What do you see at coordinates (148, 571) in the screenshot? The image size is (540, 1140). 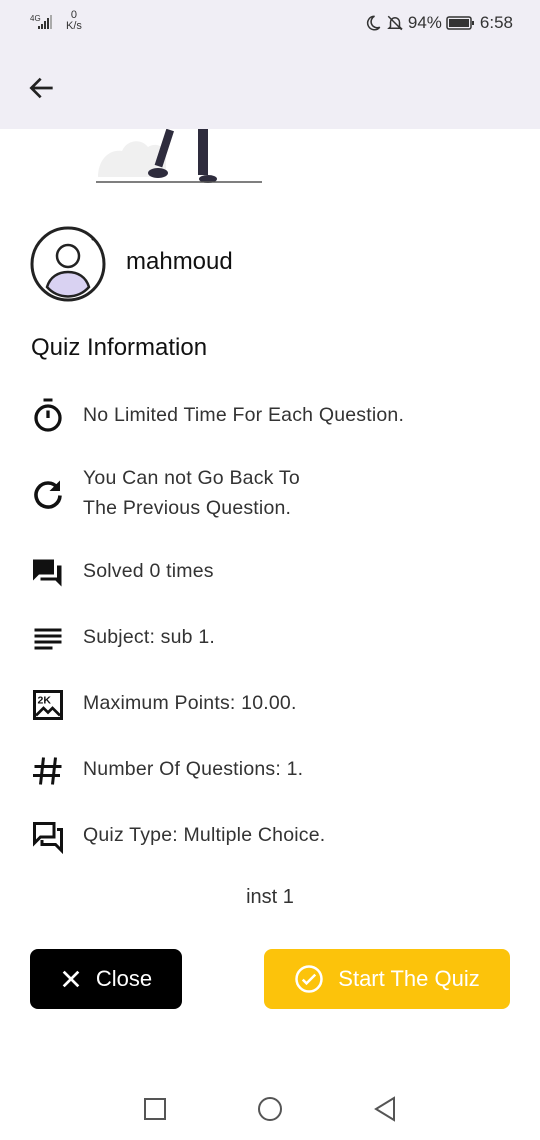 I see `info-solved-text: Solved 0 times` at bounding box center [148, 571].